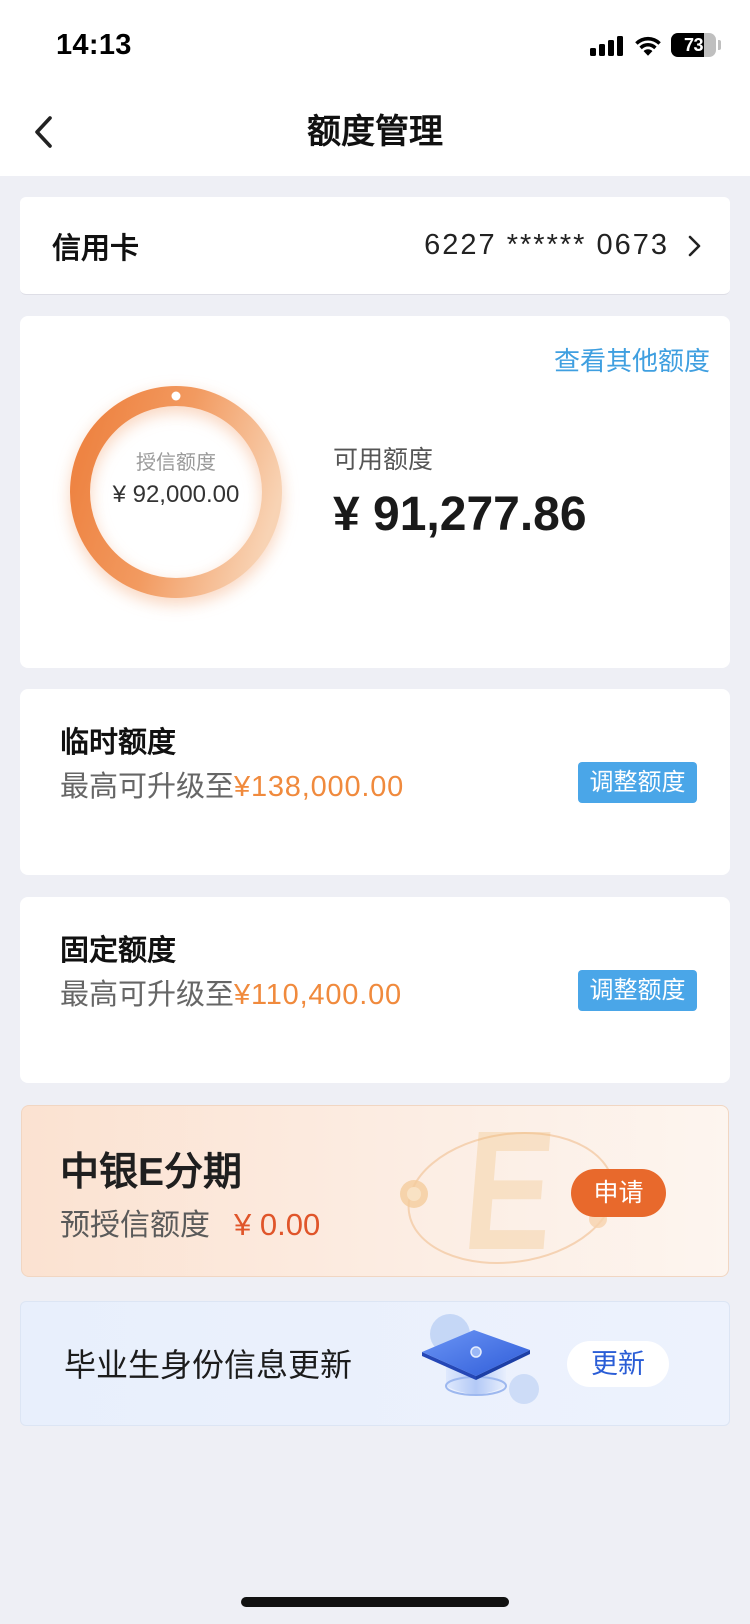 The width and height of the screenshot is (750, 1624). I want to click on limit-description: 最高可升级至¥138,000.00, so click(232, 787).